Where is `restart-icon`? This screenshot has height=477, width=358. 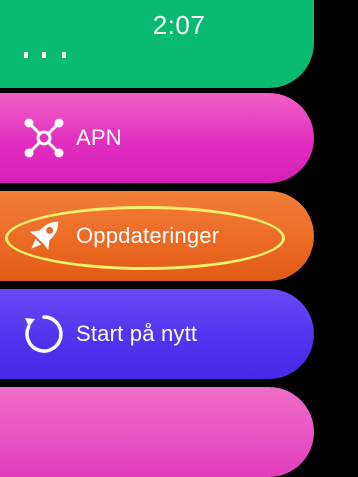 restart-icon is located at coordinates (44, 334).